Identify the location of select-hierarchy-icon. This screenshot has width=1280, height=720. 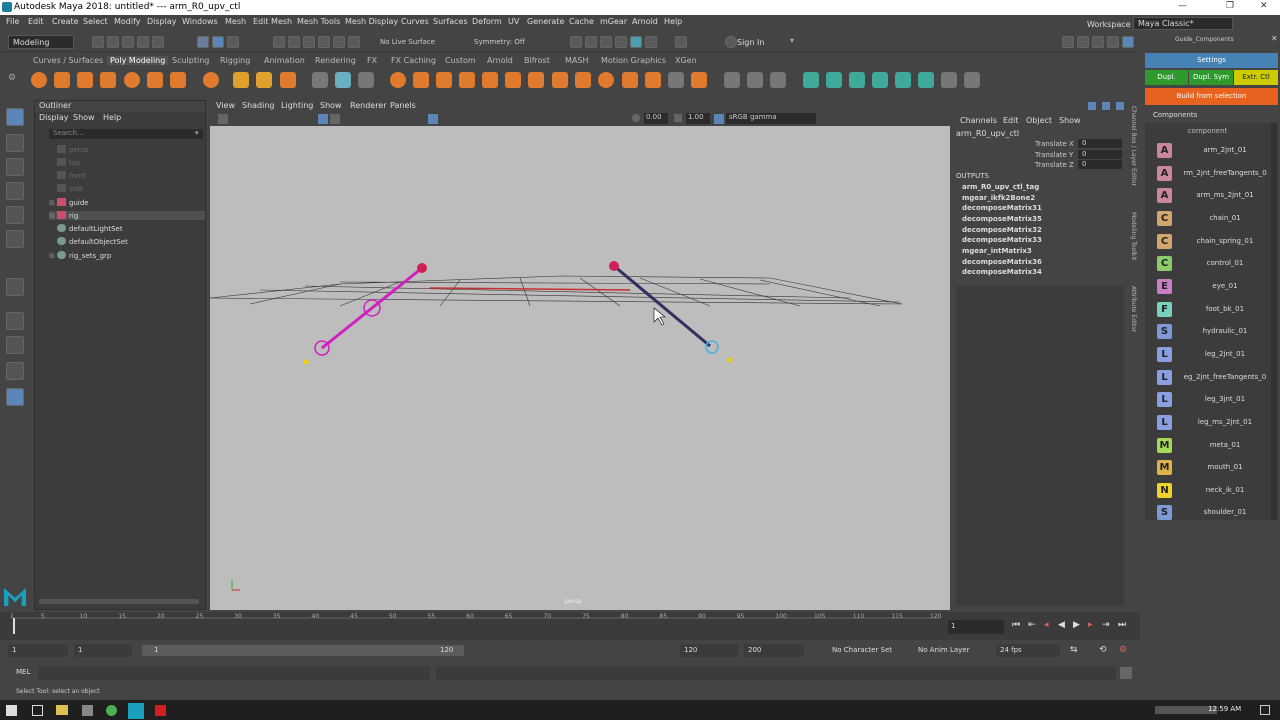
(203, 42).